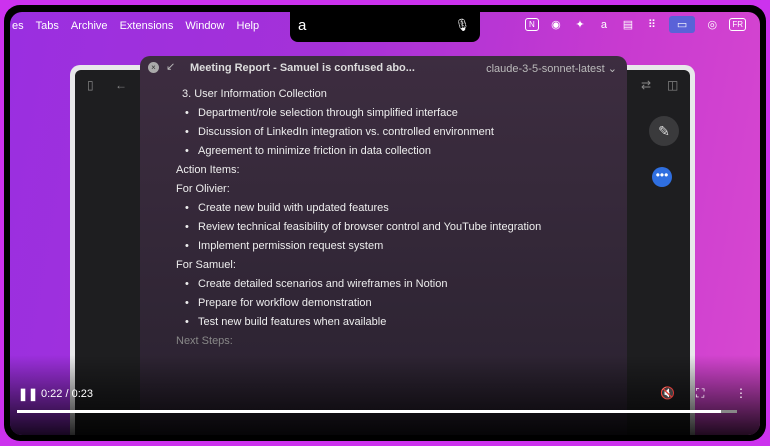 The width and height of the screenshot is (770, 446). Describe the element at coordinates (369, 411) in the screenshot. I see `progress-fill` at that location.